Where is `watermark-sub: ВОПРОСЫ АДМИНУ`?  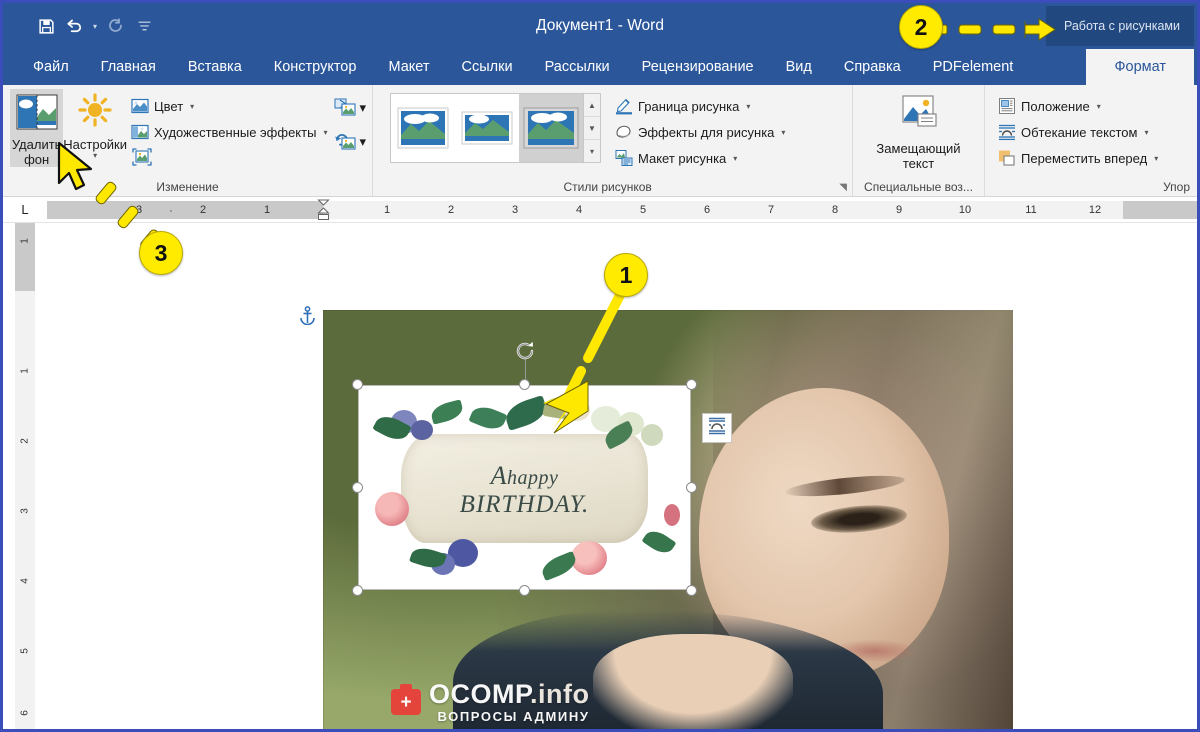
watermark-sub: ВОПРОСЫ АДМИНУ is located at coordinates (513, 716).